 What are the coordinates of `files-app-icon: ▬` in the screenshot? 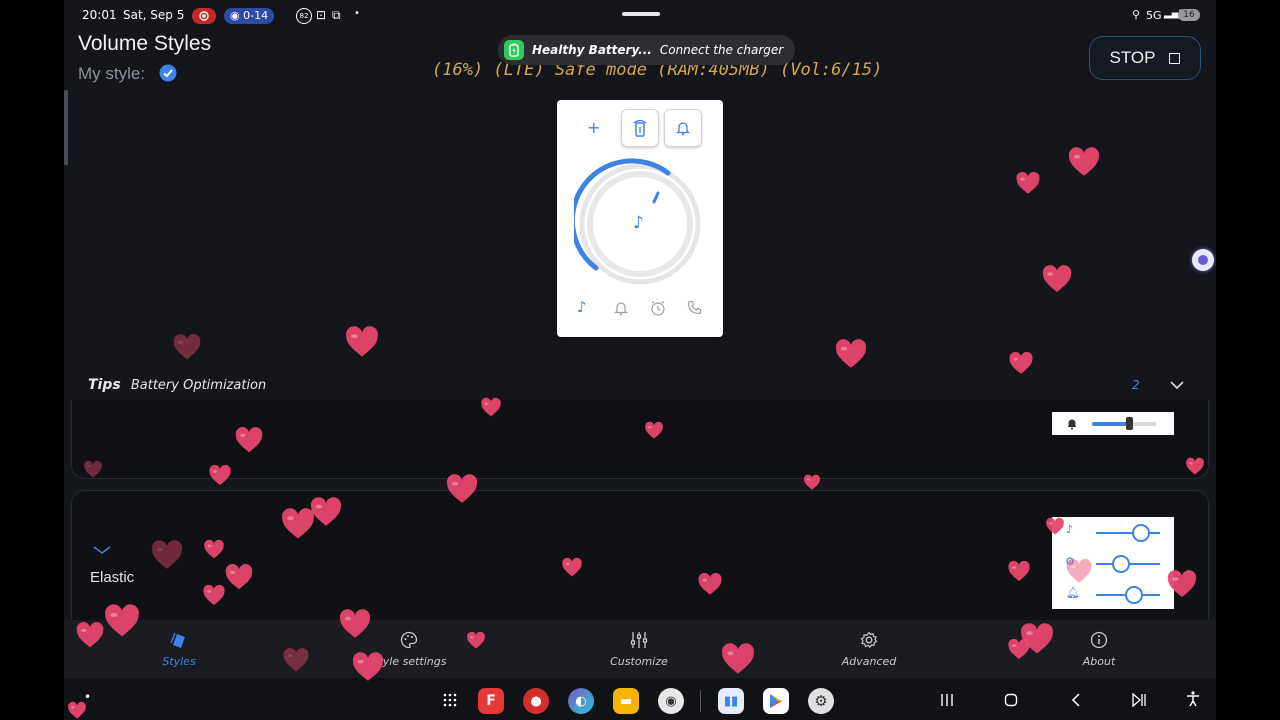 It's located at (626, 701).